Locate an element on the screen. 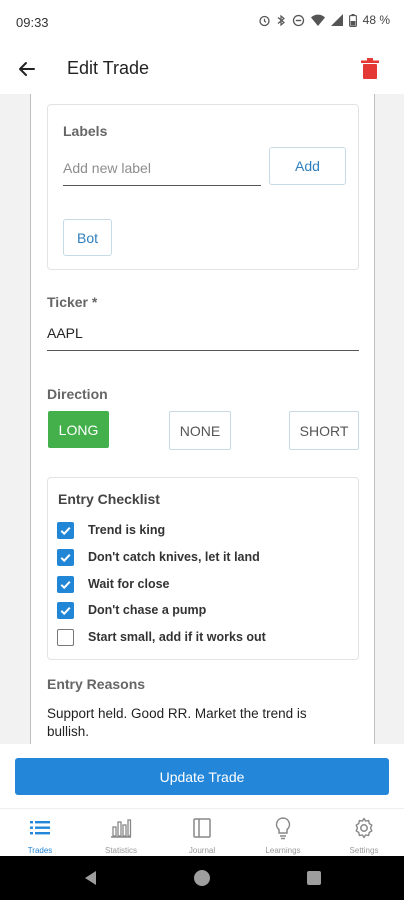 The image size is (404, 900). update-trade-button: Update Trade is located at coordinates (202, 776).